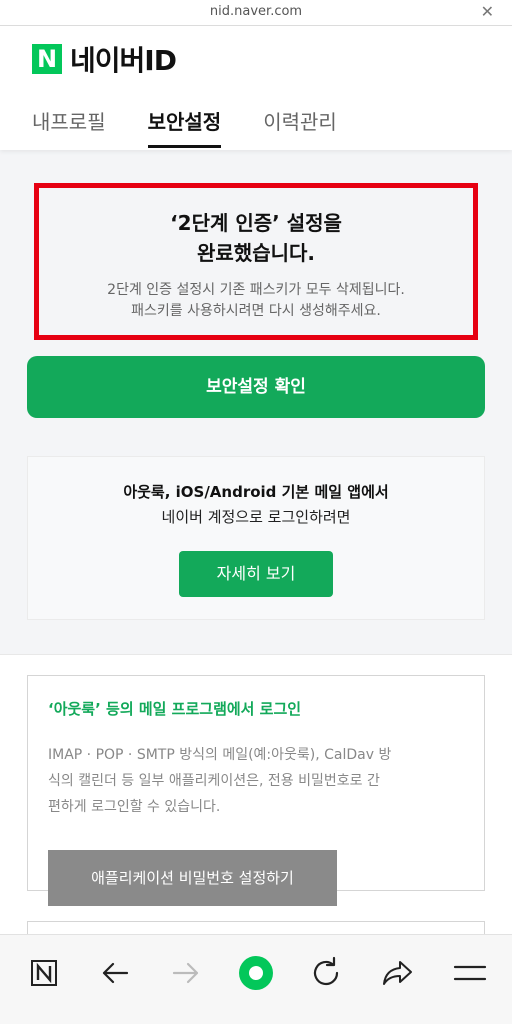 This screenshot has height=1024, width=512. What do you see at coordinates (115, 973) in the screenshot?
I see `back-arrow-icon` at bounding box center [115, 973].